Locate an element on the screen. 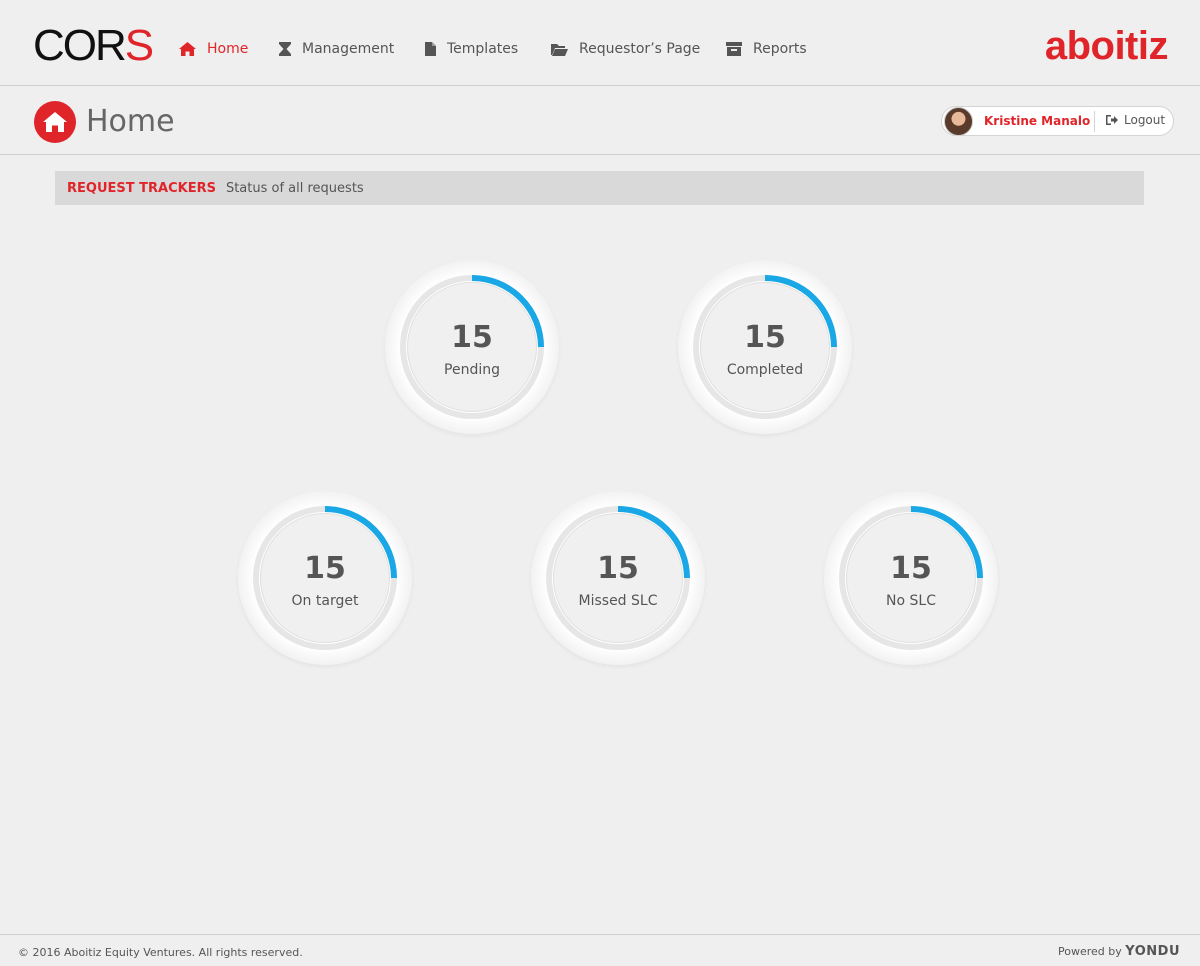 This screenshot has height=966, width=1200. nav-item-label: Management is located at coordinates (348, 49).